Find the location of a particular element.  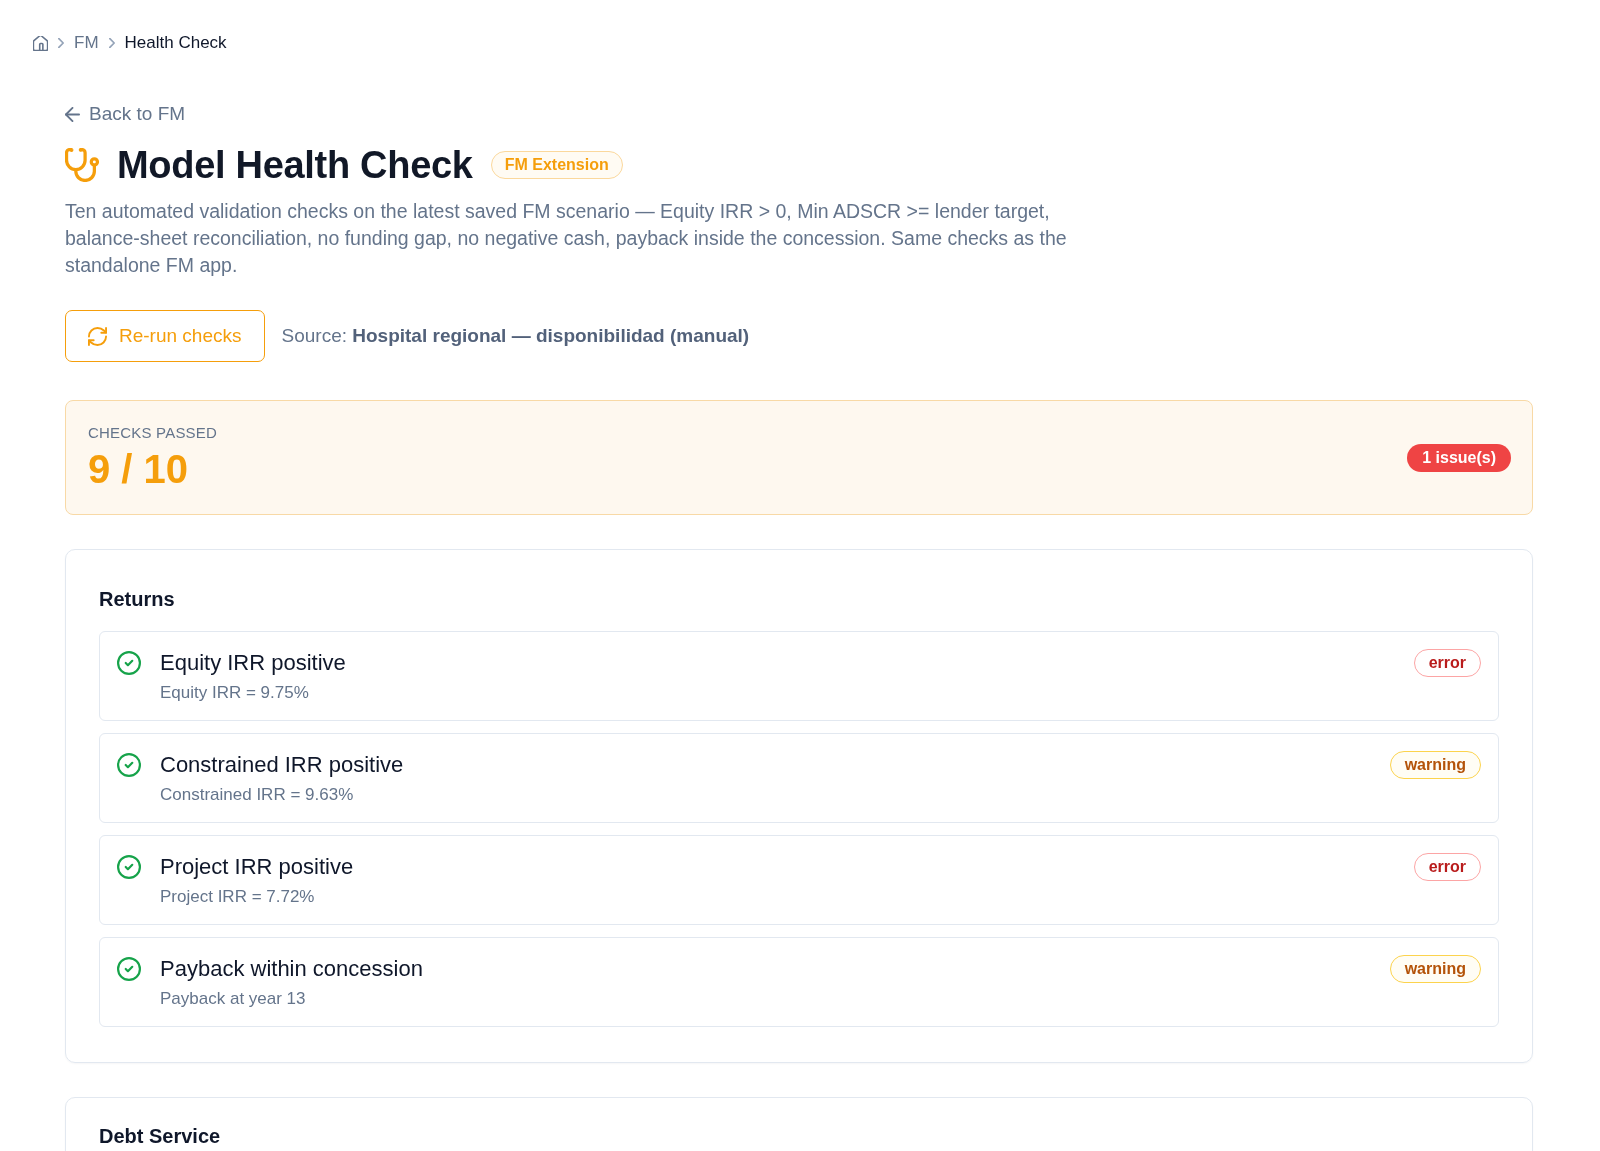

source-text: Source: Hospital regional — disponibilidad (manual) is located at coordinates (515, 336).